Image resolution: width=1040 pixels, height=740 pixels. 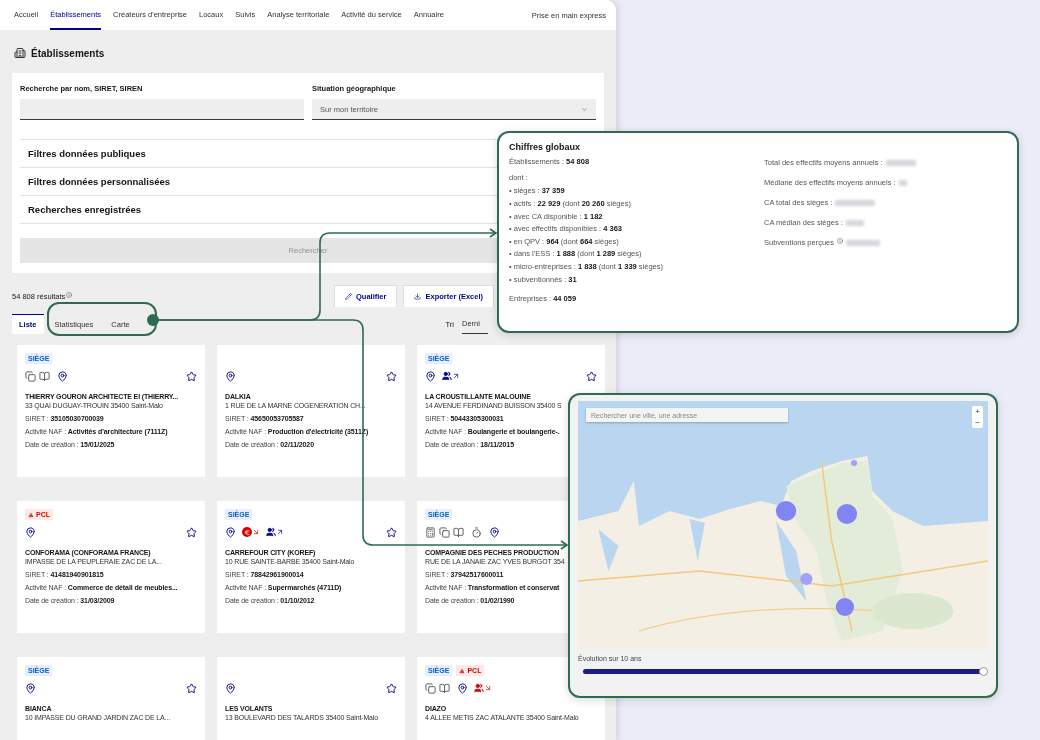 I want to click on building-icon, so click(x=20, y=53).